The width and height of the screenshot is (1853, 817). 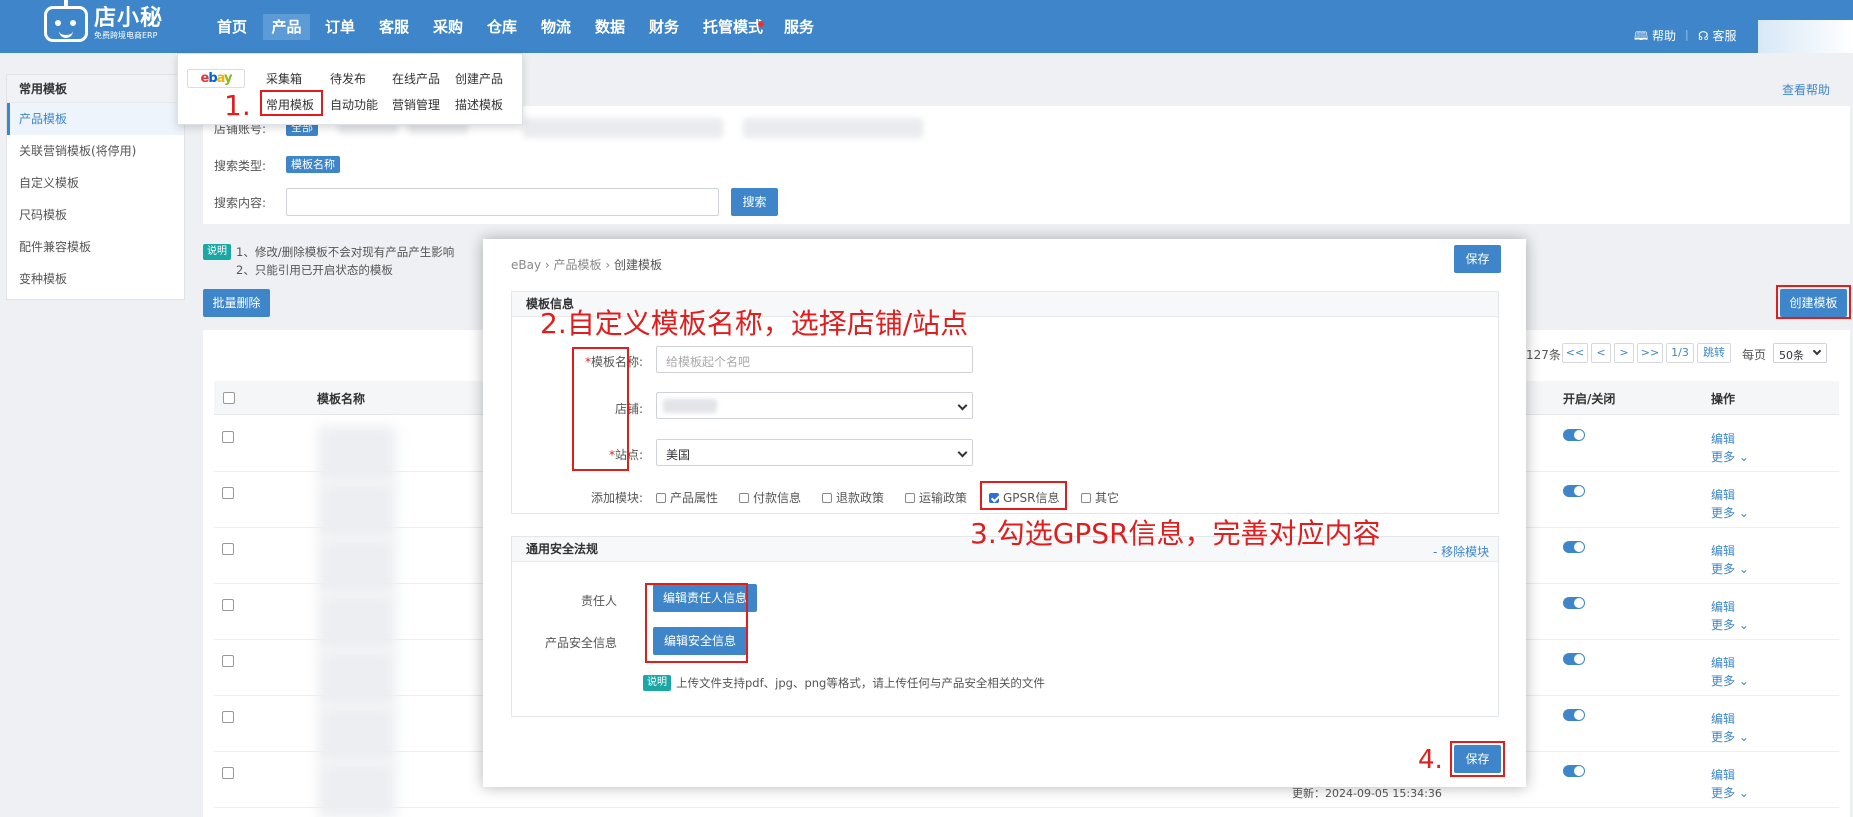 I want to click on modal-save-button-top: 保存, so click(x=1477, y=259).